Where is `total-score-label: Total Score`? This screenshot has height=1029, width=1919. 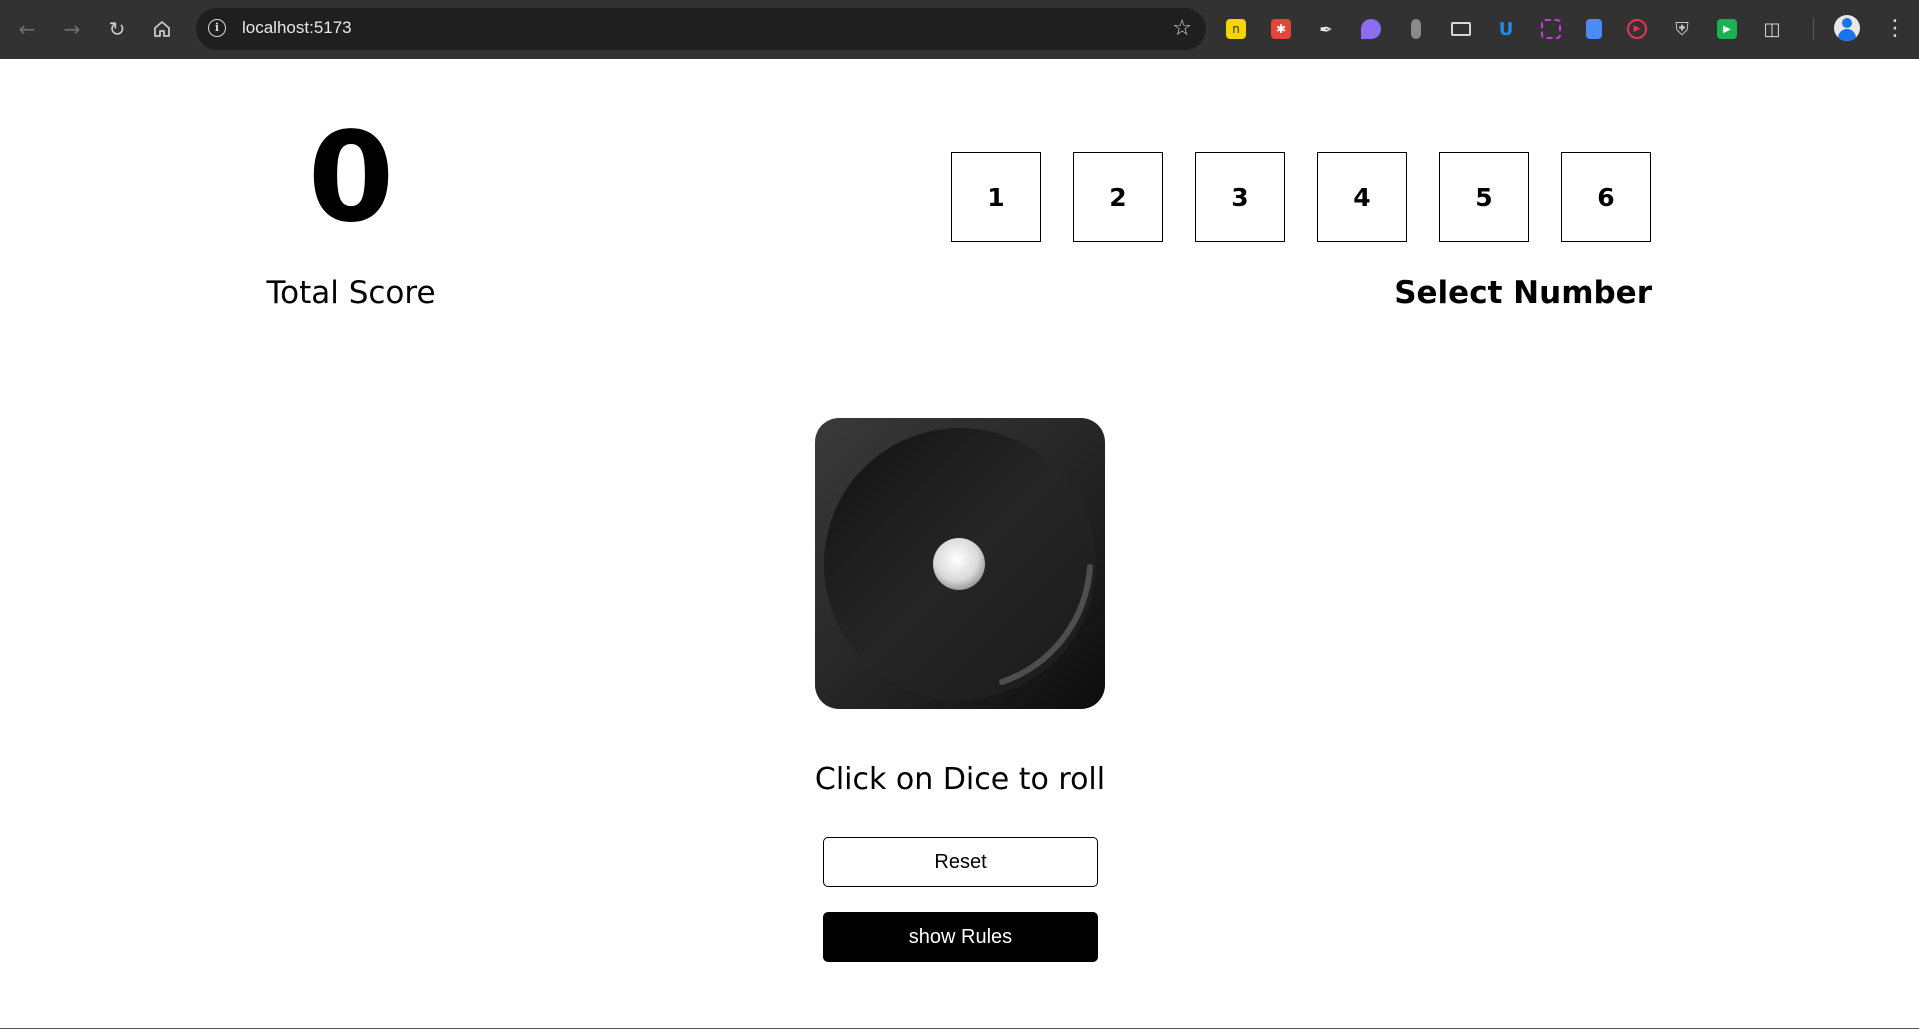 total-score-label: Total Score is located at coordinates (351, 293).